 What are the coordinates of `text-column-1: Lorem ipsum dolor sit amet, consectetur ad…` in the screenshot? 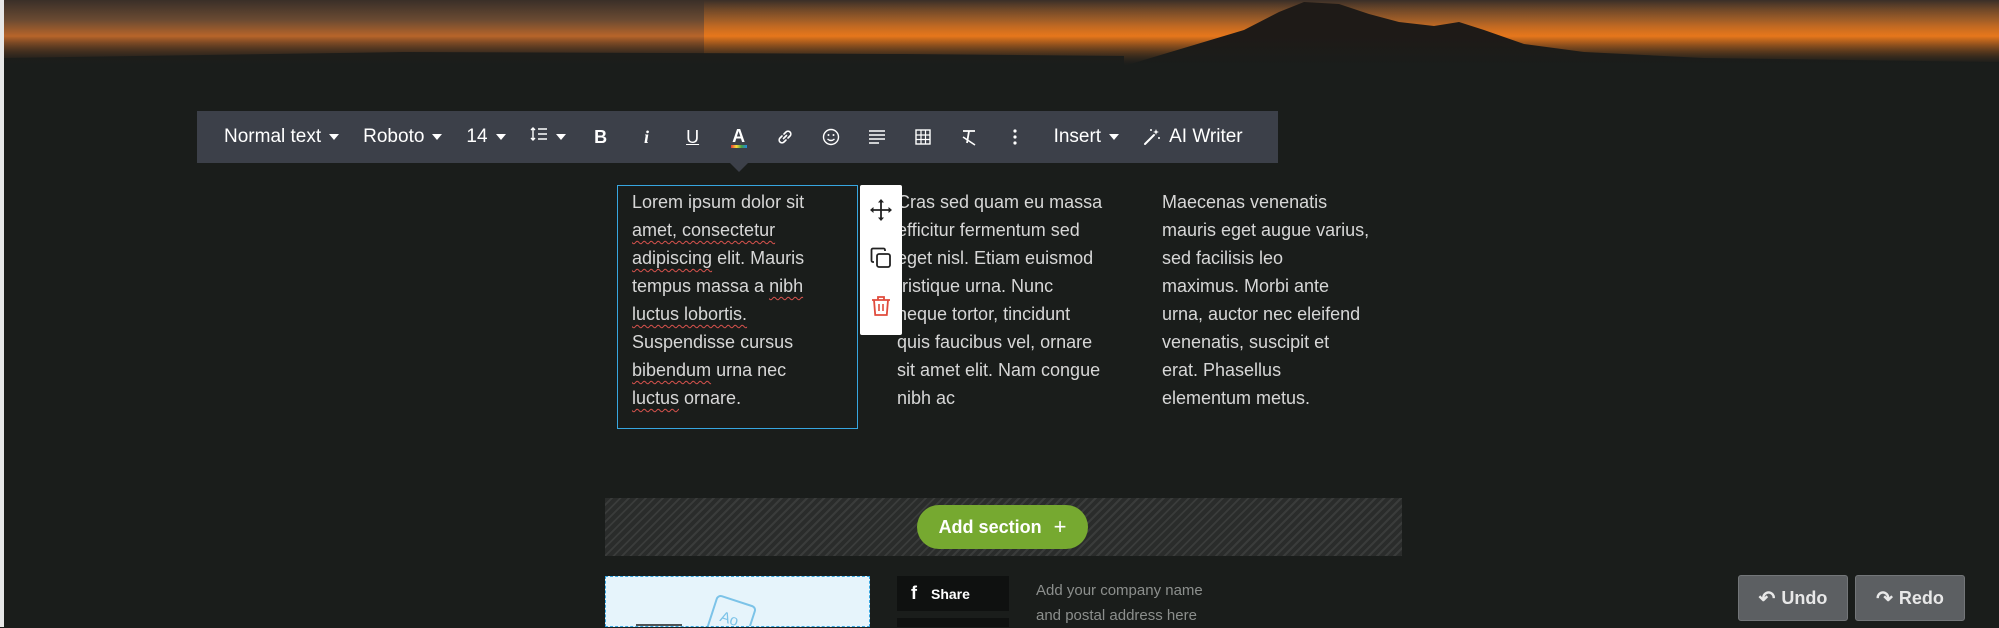 It's located at (742, 300).